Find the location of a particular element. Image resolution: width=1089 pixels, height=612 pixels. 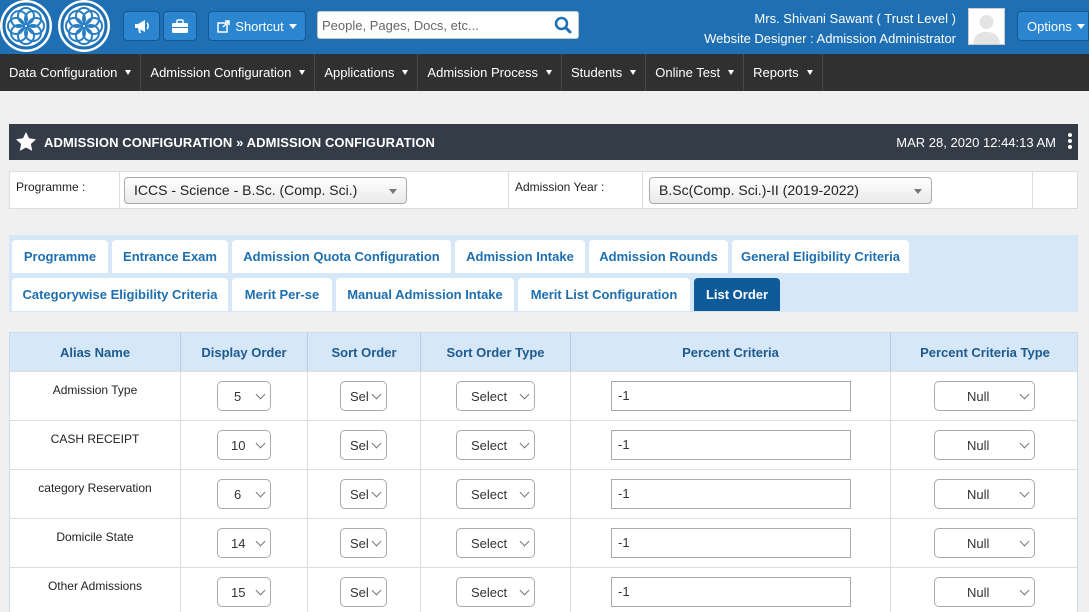

tab-merit-list-configuration: Merit List Configuration is located at coordinates (604, 294).